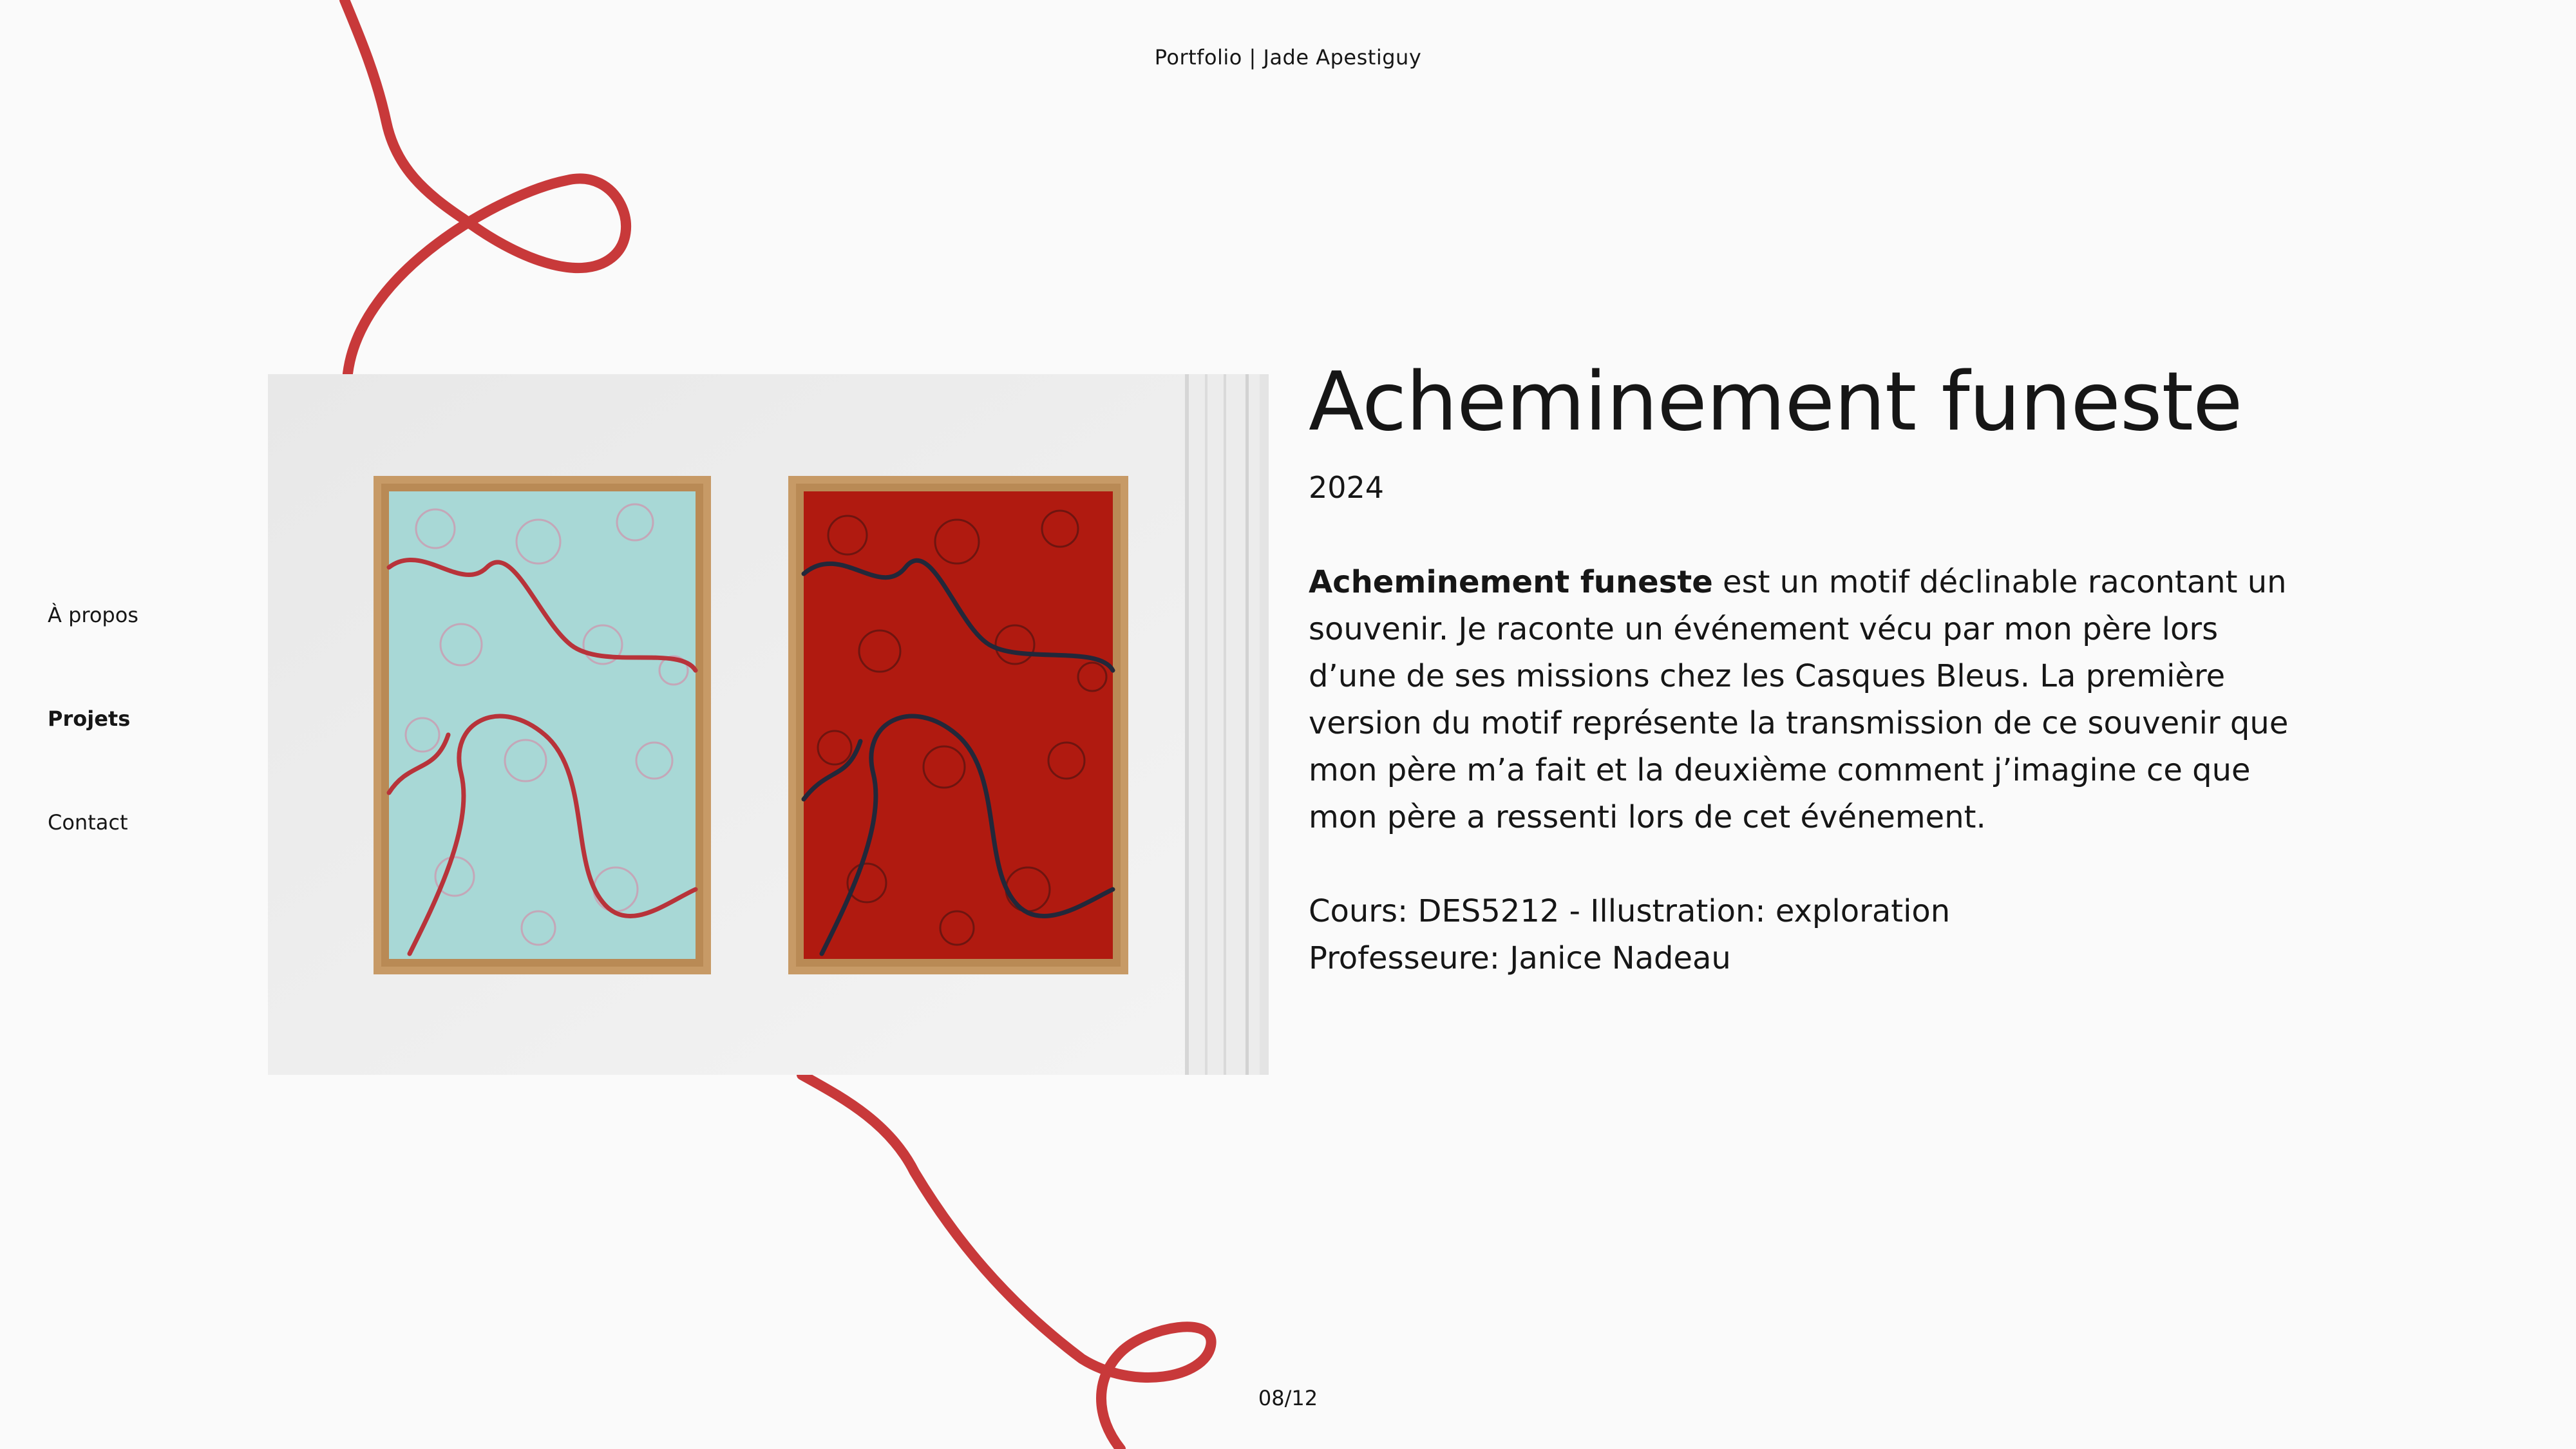  What do you see at coordinates (542, 725) in the screenshot?
I see `poster-left` at bounding box center [542, 725].